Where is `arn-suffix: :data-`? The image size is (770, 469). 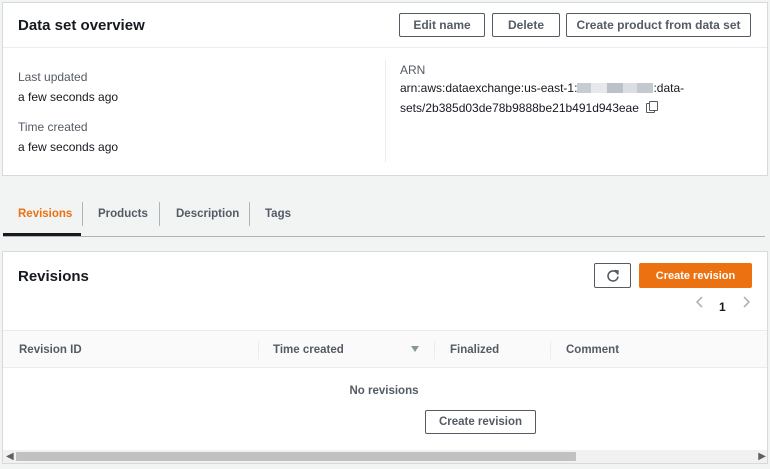 arn-suffix: :data- is located at coordinates (669, 88).